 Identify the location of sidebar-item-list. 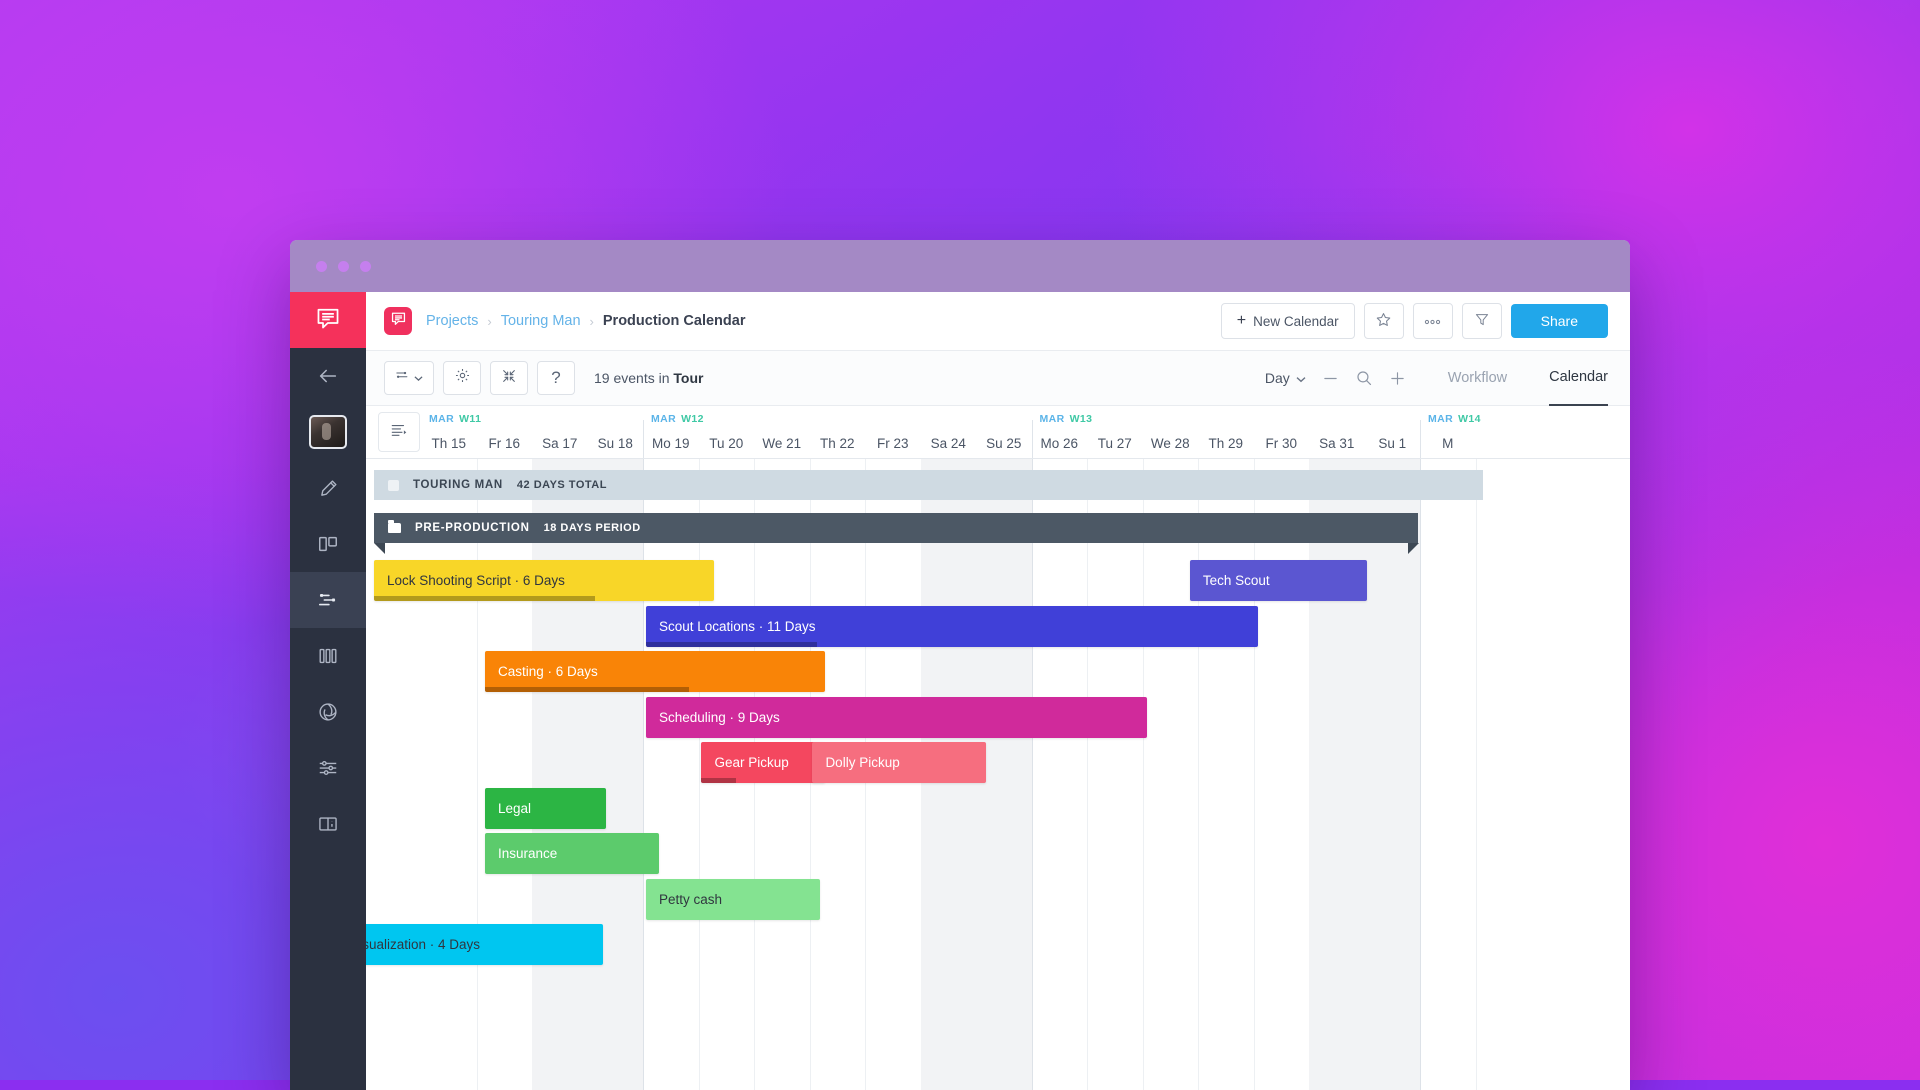
(328, 656).